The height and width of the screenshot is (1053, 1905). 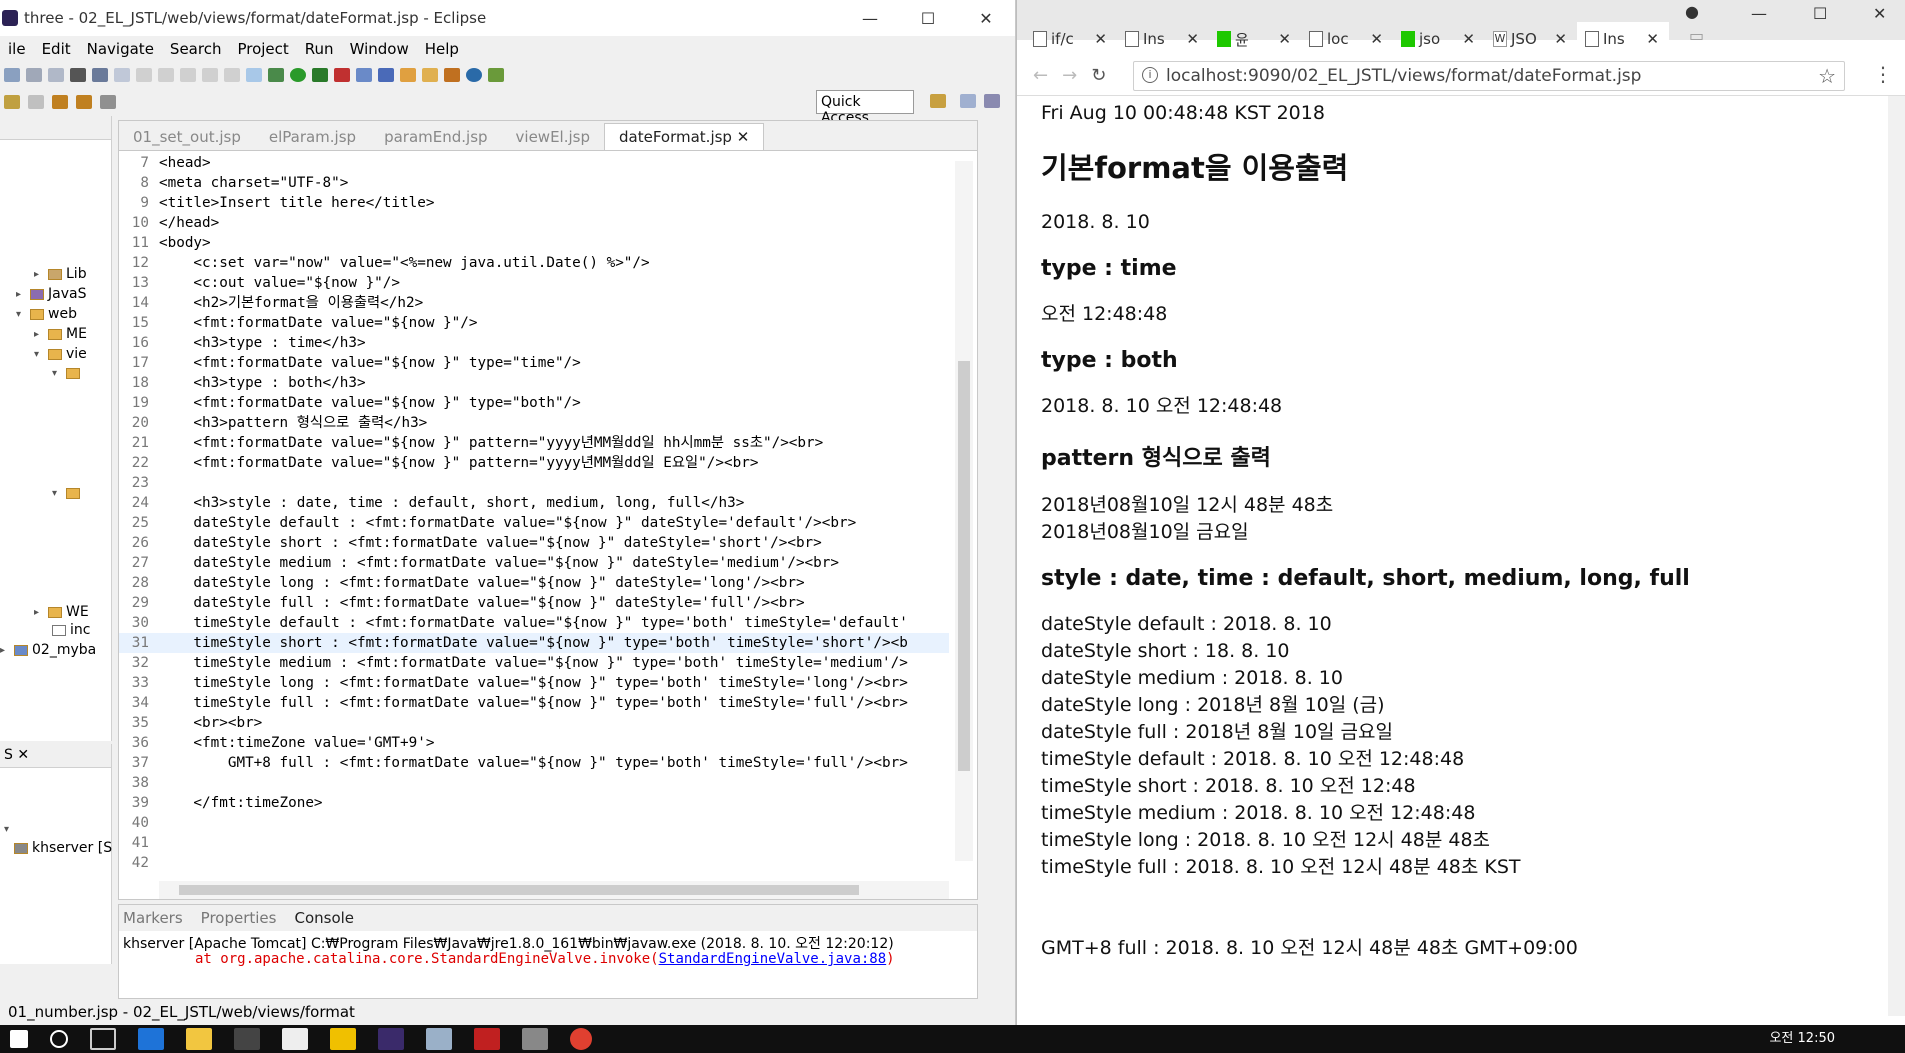 What do you see at coordinates (120, 49) in the screenshot?
I see `menu-navigate: Navigate` at bounding box center [120, 49].